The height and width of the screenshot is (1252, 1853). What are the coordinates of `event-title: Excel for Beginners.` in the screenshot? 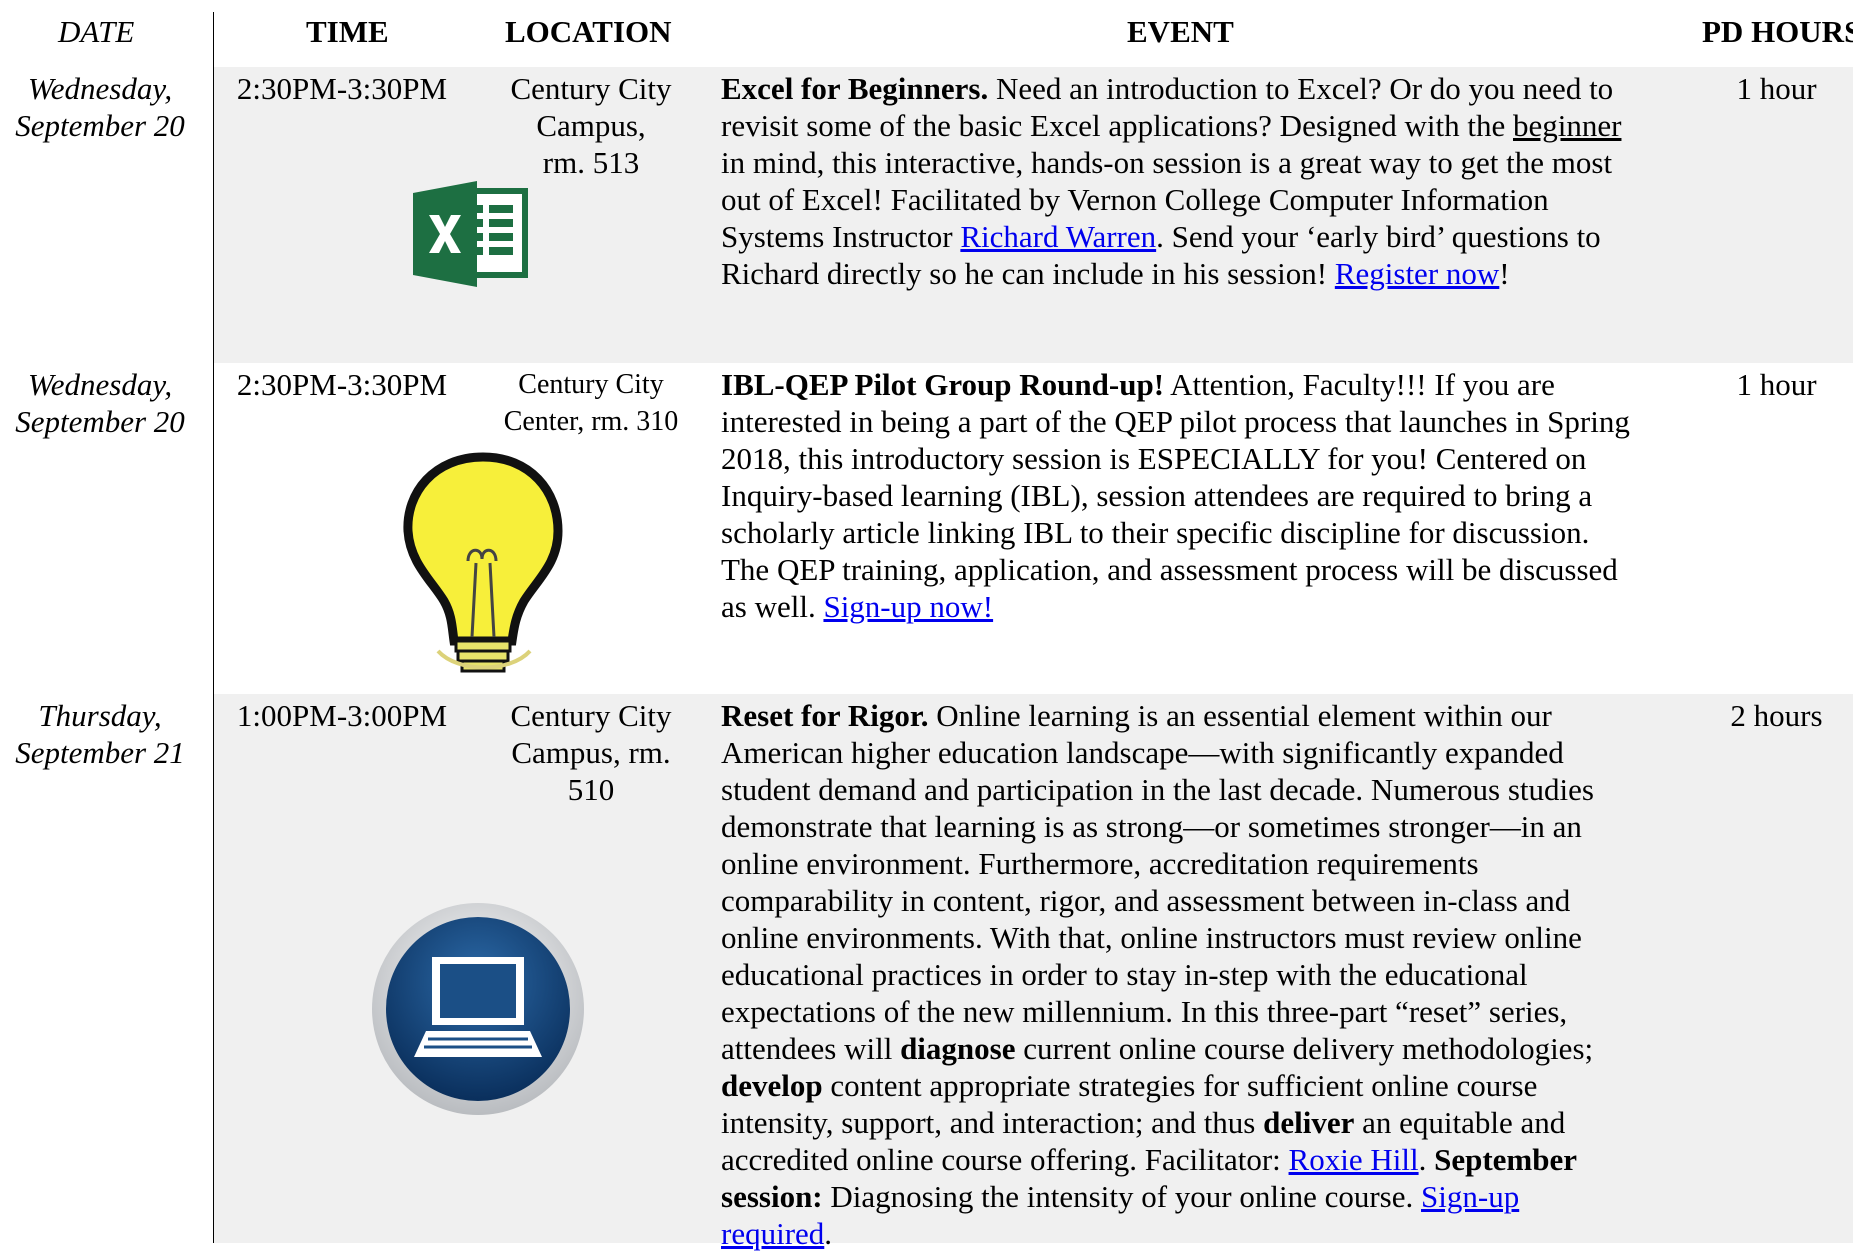 It's located at (855, 88).